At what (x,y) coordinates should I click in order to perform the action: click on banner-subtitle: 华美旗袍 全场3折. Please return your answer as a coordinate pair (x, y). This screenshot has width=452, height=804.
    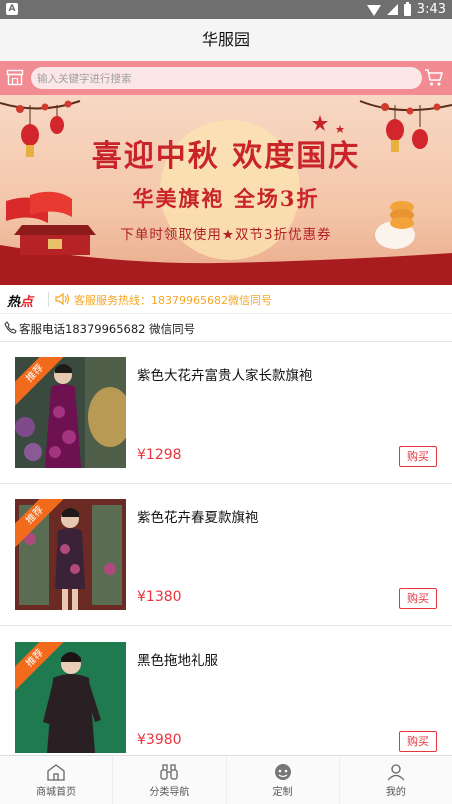
    Looking at the image, I should click on (226, 198).